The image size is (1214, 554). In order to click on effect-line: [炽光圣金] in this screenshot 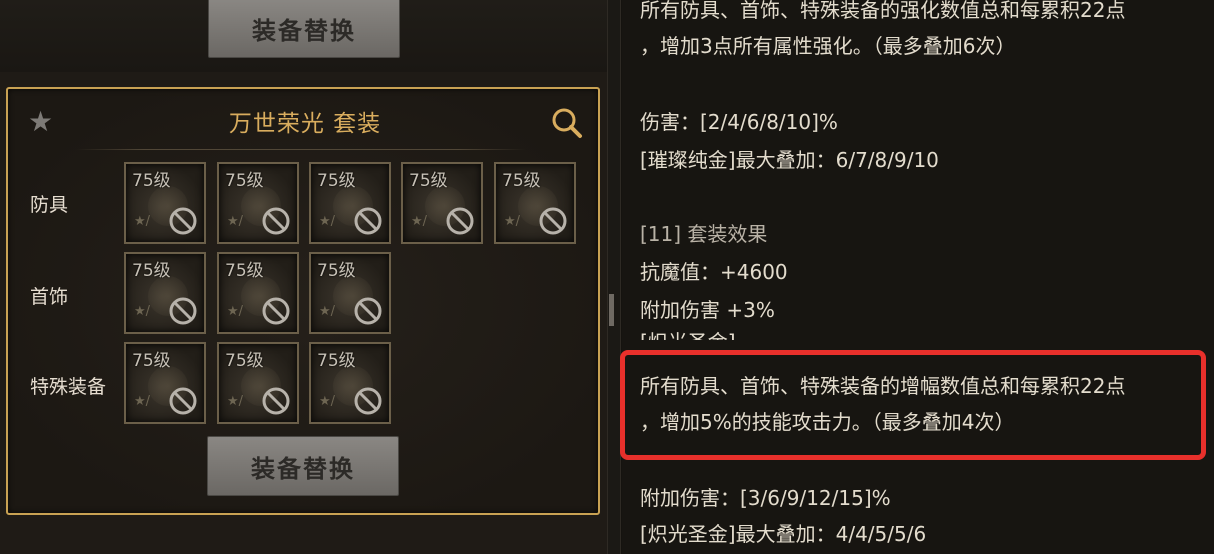, I will do `click(688, 333)`.